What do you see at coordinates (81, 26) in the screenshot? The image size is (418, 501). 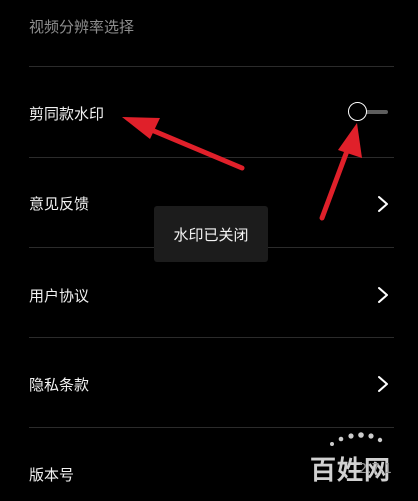 I see `section-label-video-resolution: 视频分辨率选择` at bounding box center [81, 26].